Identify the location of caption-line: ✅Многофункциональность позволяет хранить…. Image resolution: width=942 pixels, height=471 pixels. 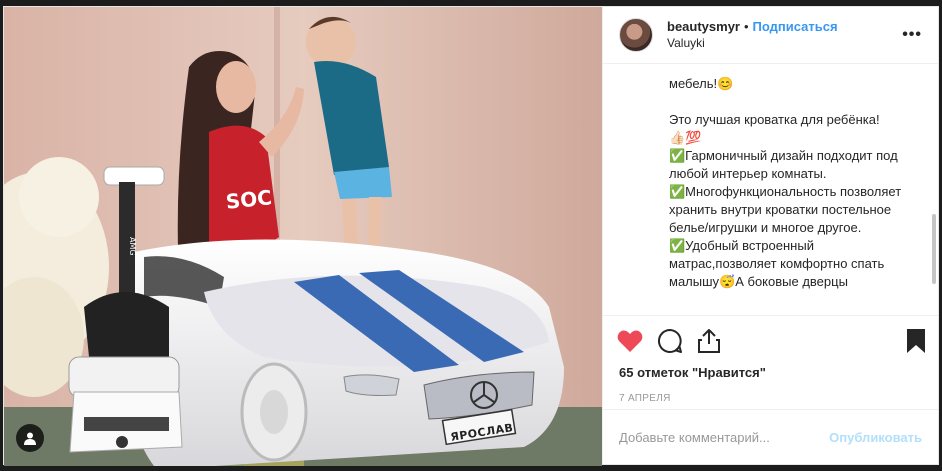
(785, 209).